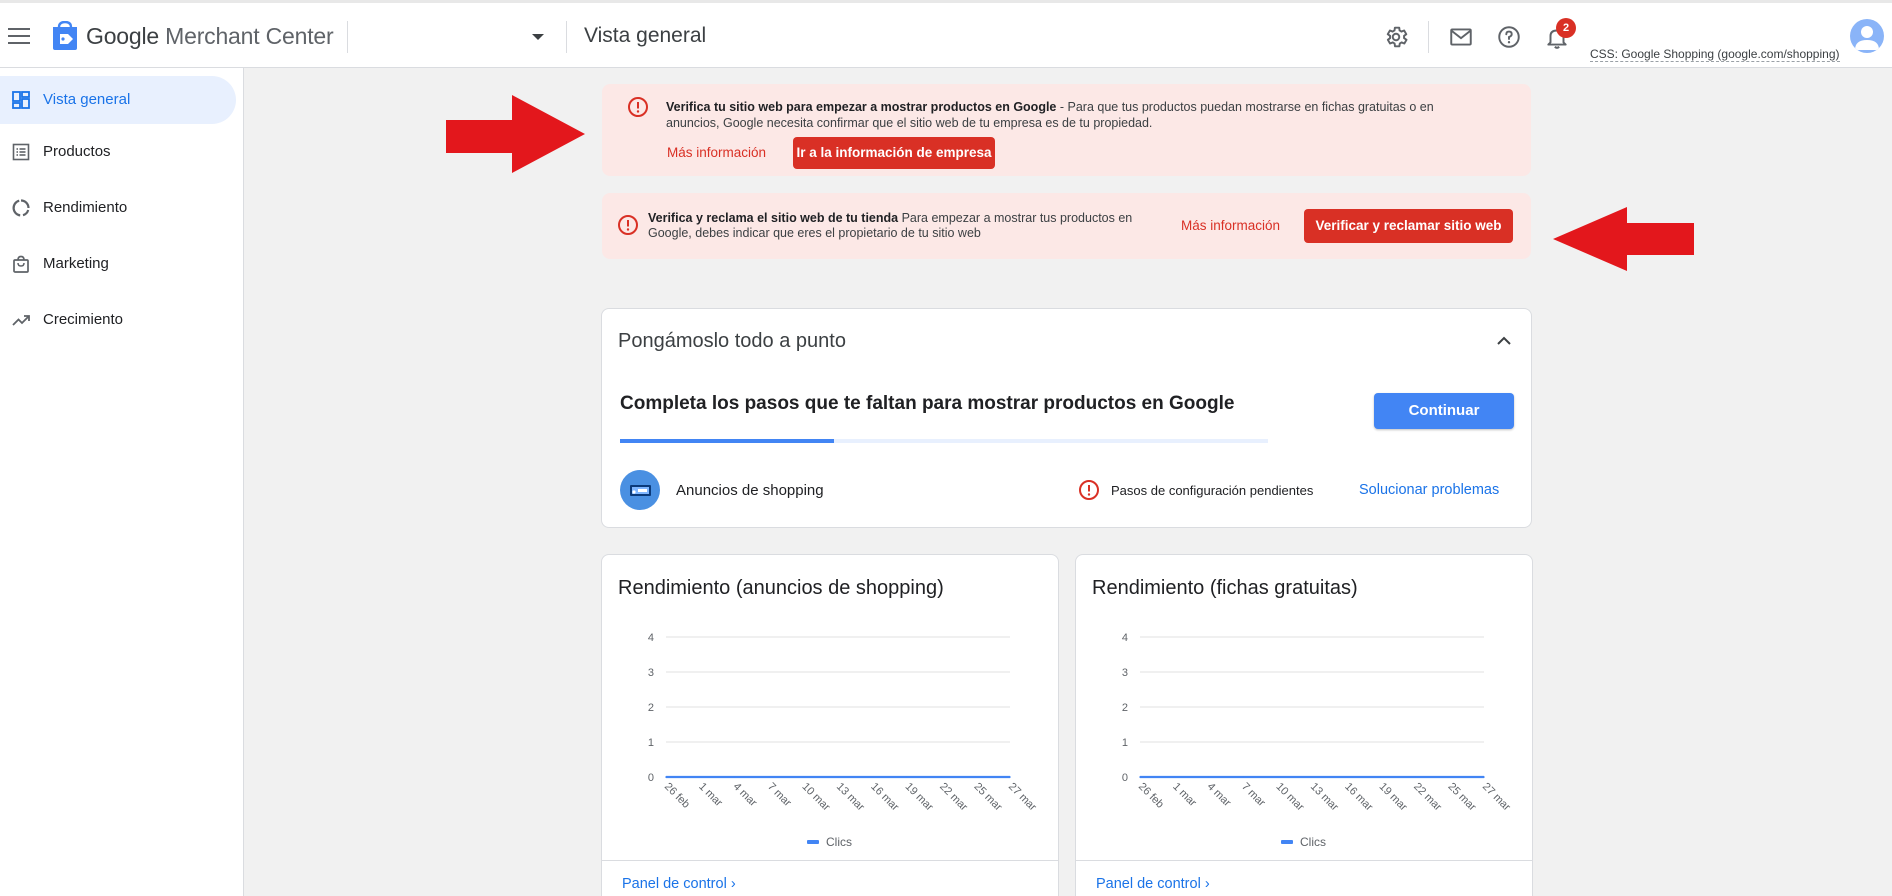 This screenshot has width=1892, height=896. What do you see at coordinates (1212, 490) in the screenshot?
I see `pending-steps-status: Pasos de configuración pendientes` at bounding box center [1212, 490].